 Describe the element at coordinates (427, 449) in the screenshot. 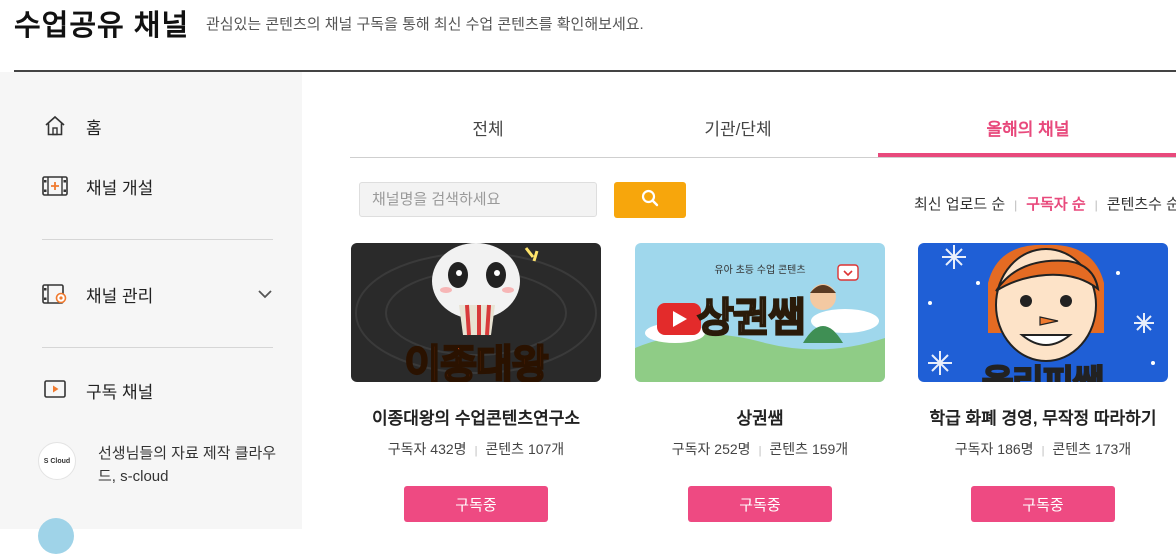

I see `subscriber-count: 구독자 432명` at that location.